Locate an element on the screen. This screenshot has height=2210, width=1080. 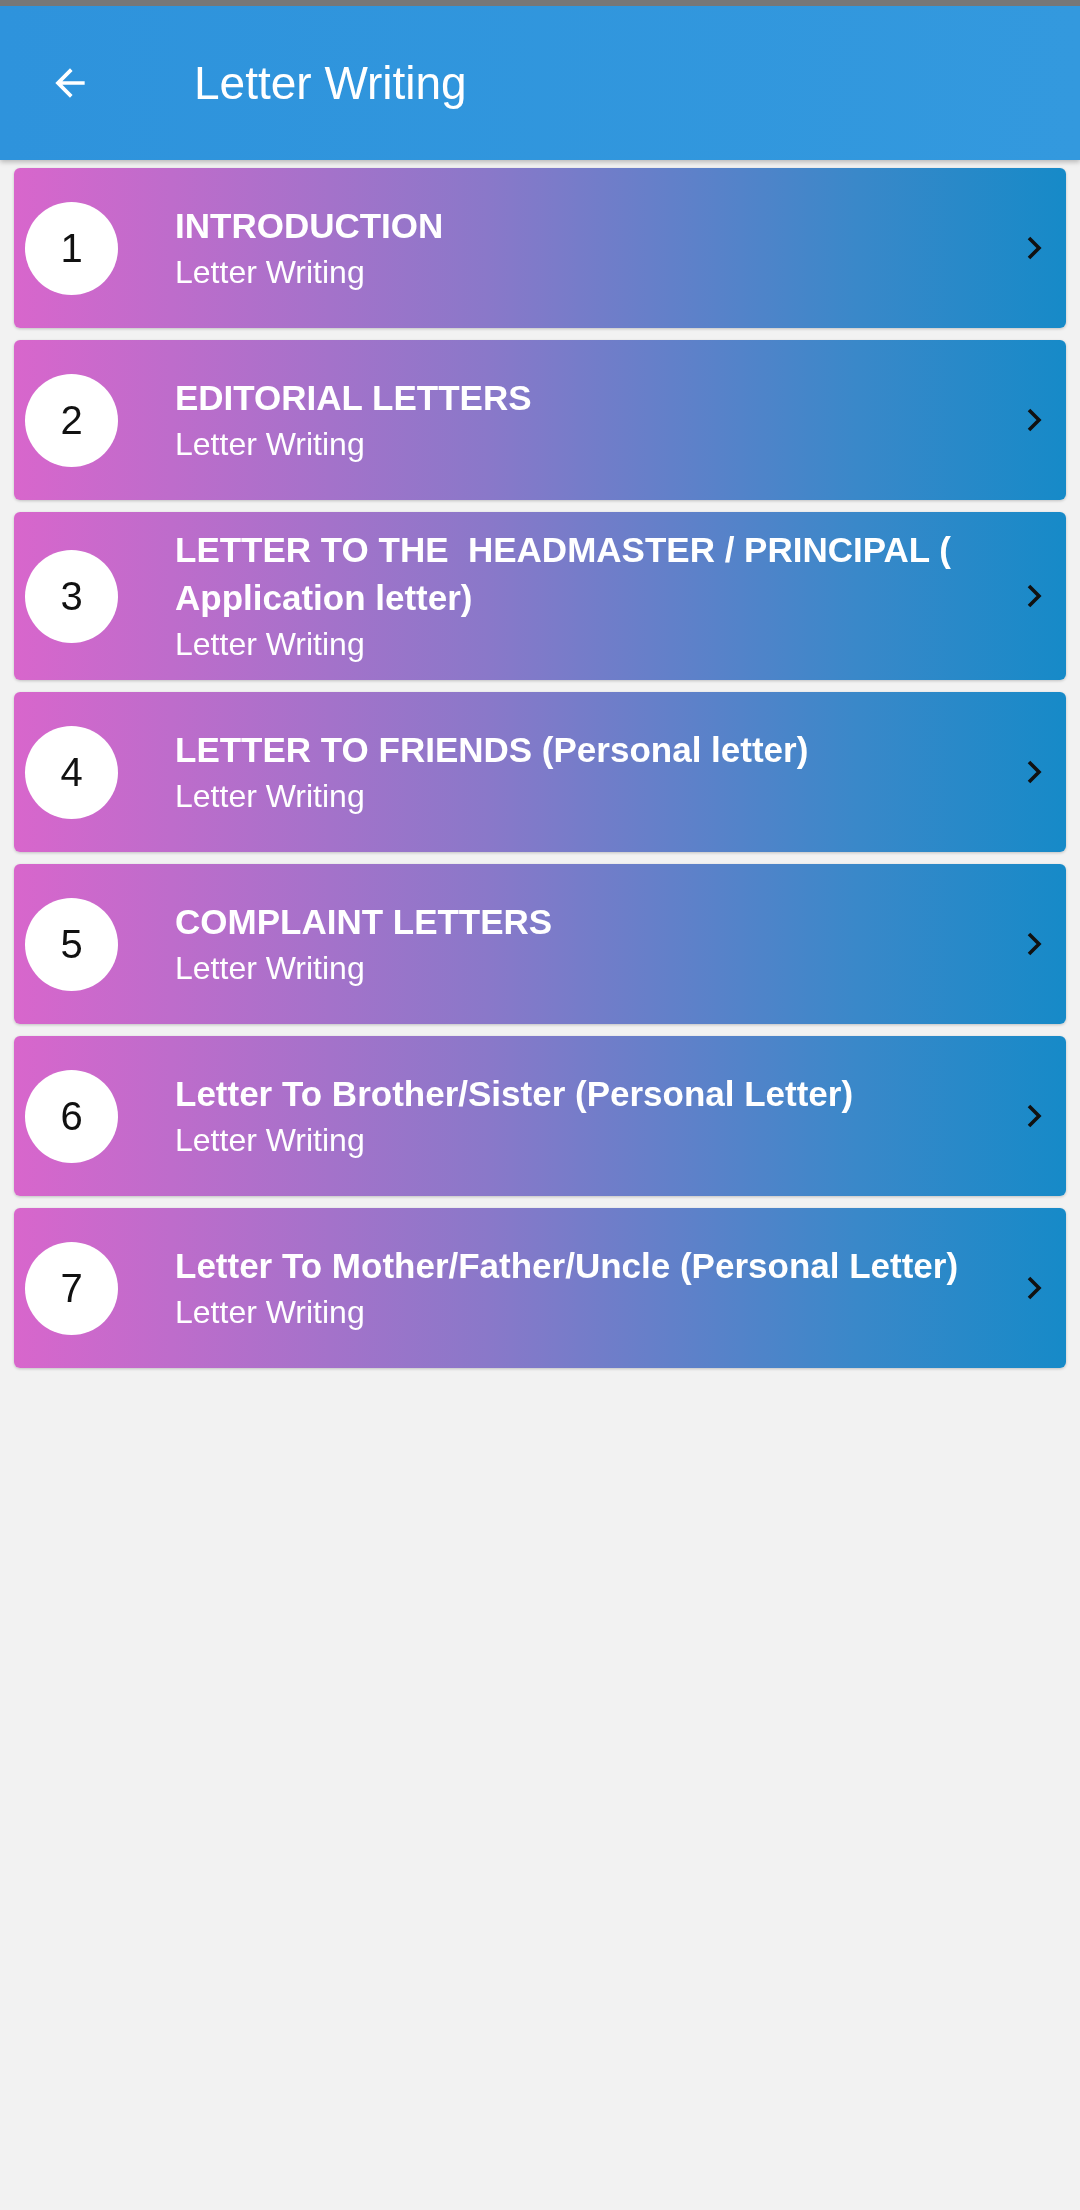
lesson-title: COMPLAINT LETTERS is located at coordinates (364, 922).